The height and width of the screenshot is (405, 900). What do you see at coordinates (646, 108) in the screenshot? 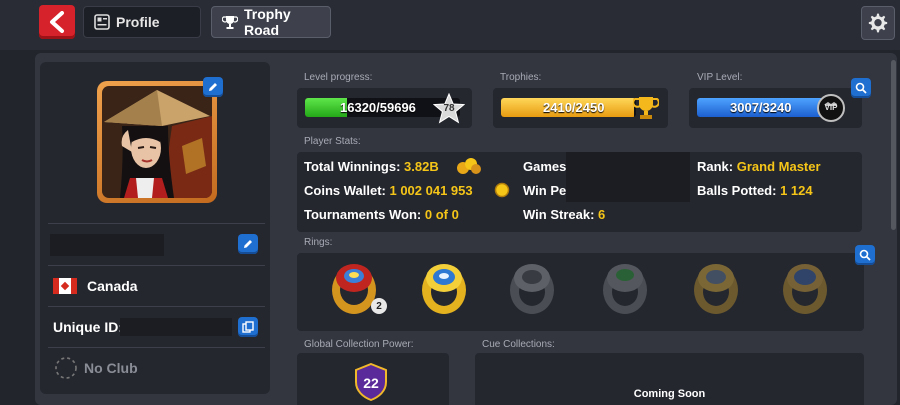
I see `trophy-gold-icon` at bounding box center [646, 108].